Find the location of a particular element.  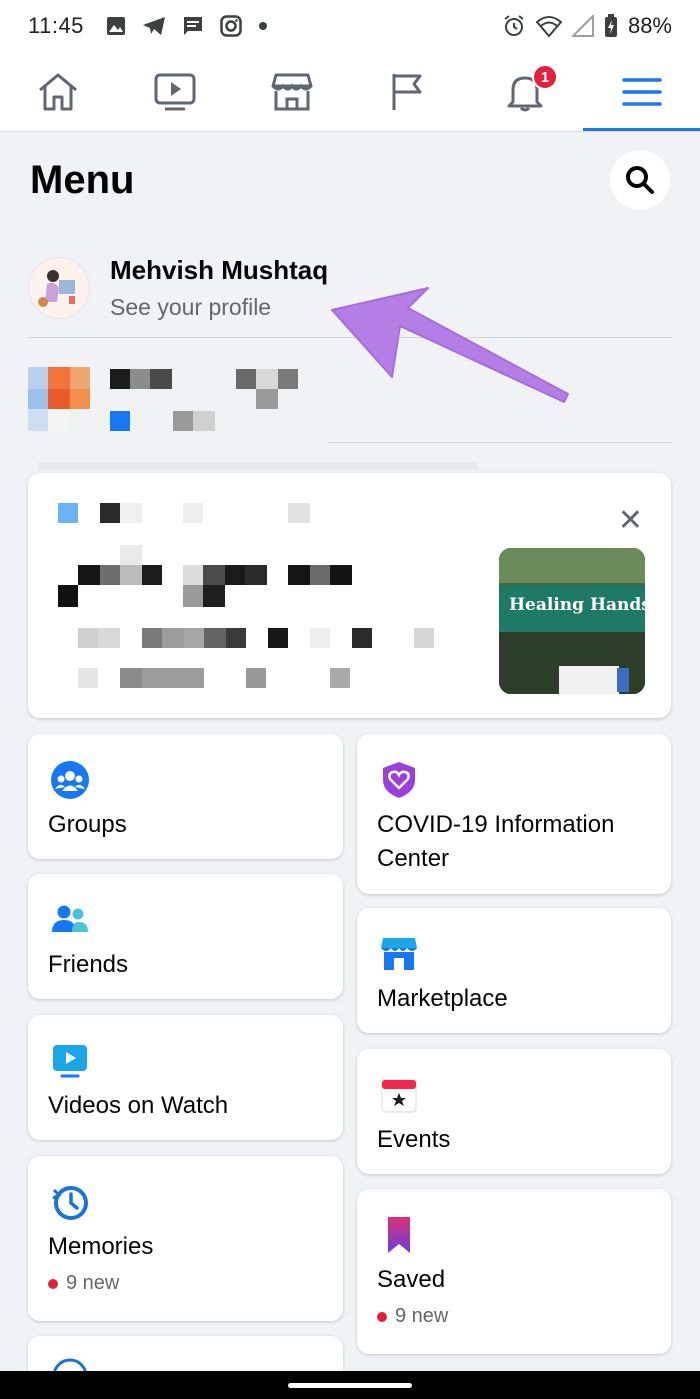

blurred-strip is located at coordinates (258, 466).